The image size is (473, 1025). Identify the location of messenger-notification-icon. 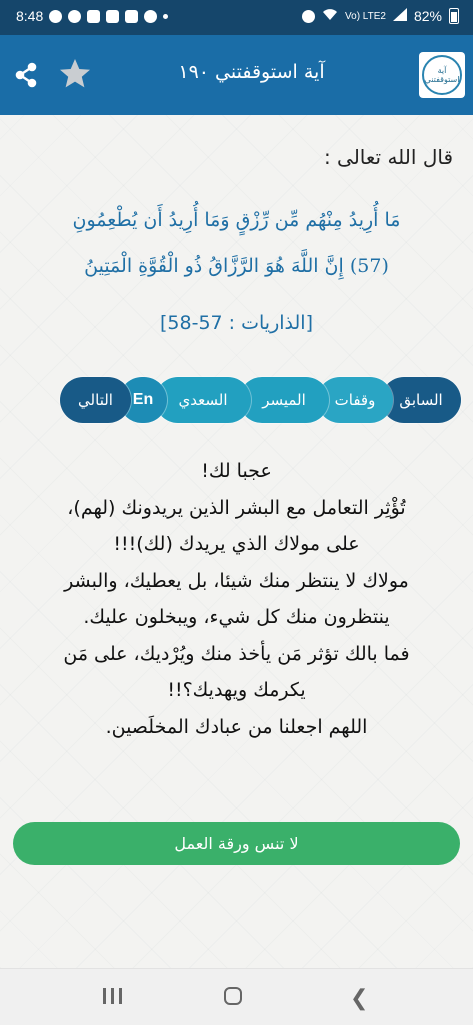
(75, 16).